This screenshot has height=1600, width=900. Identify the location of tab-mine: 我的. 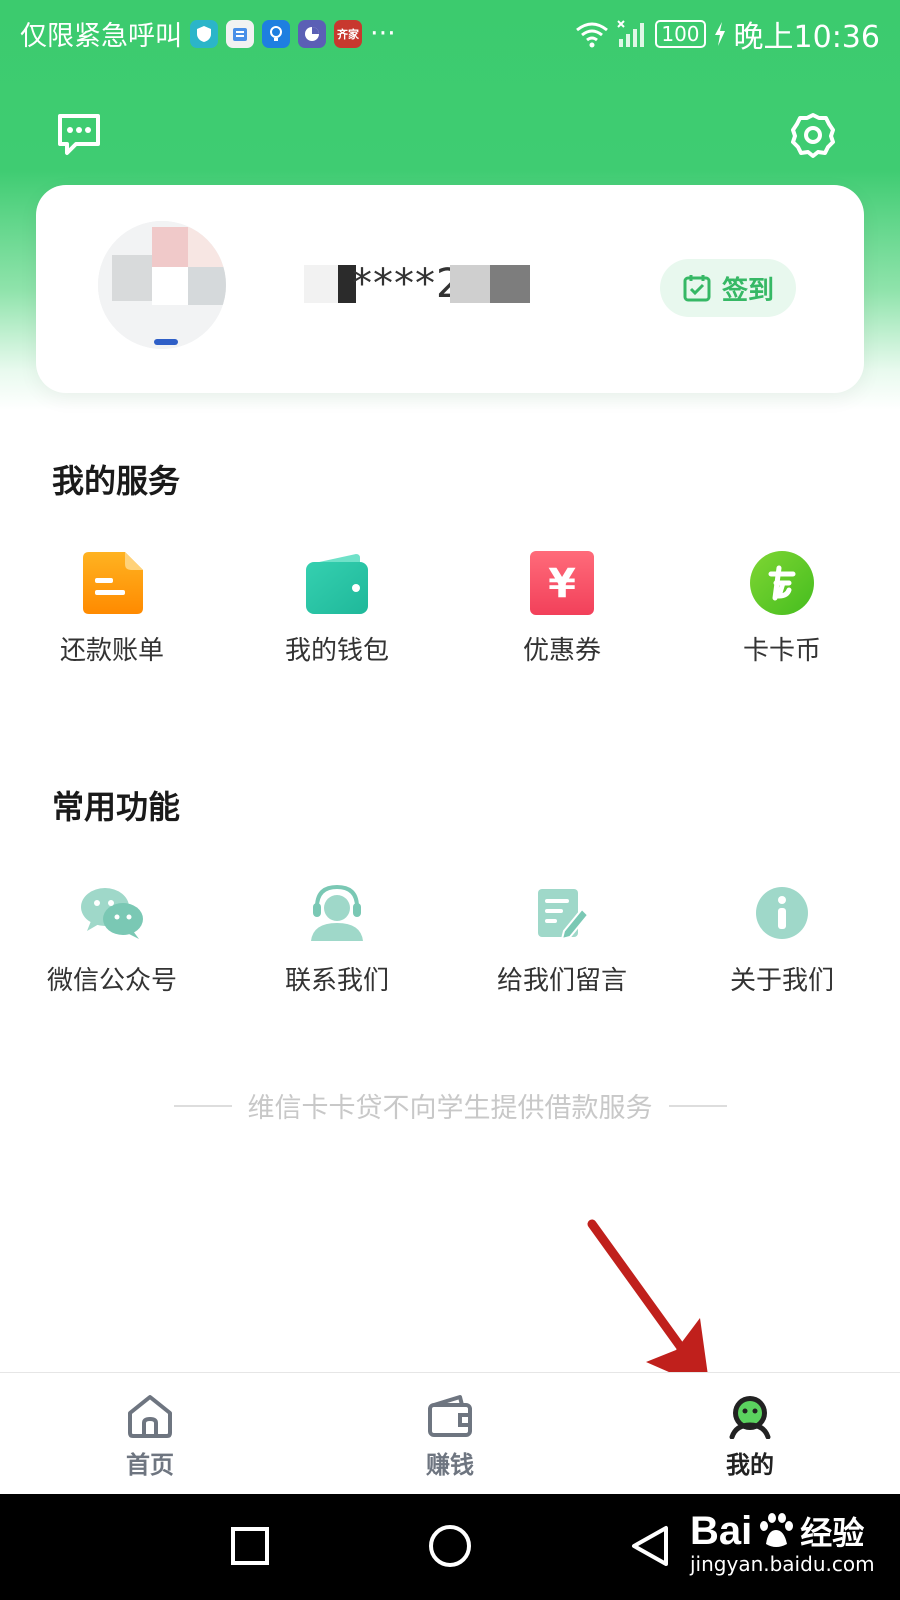
(750, 1436).